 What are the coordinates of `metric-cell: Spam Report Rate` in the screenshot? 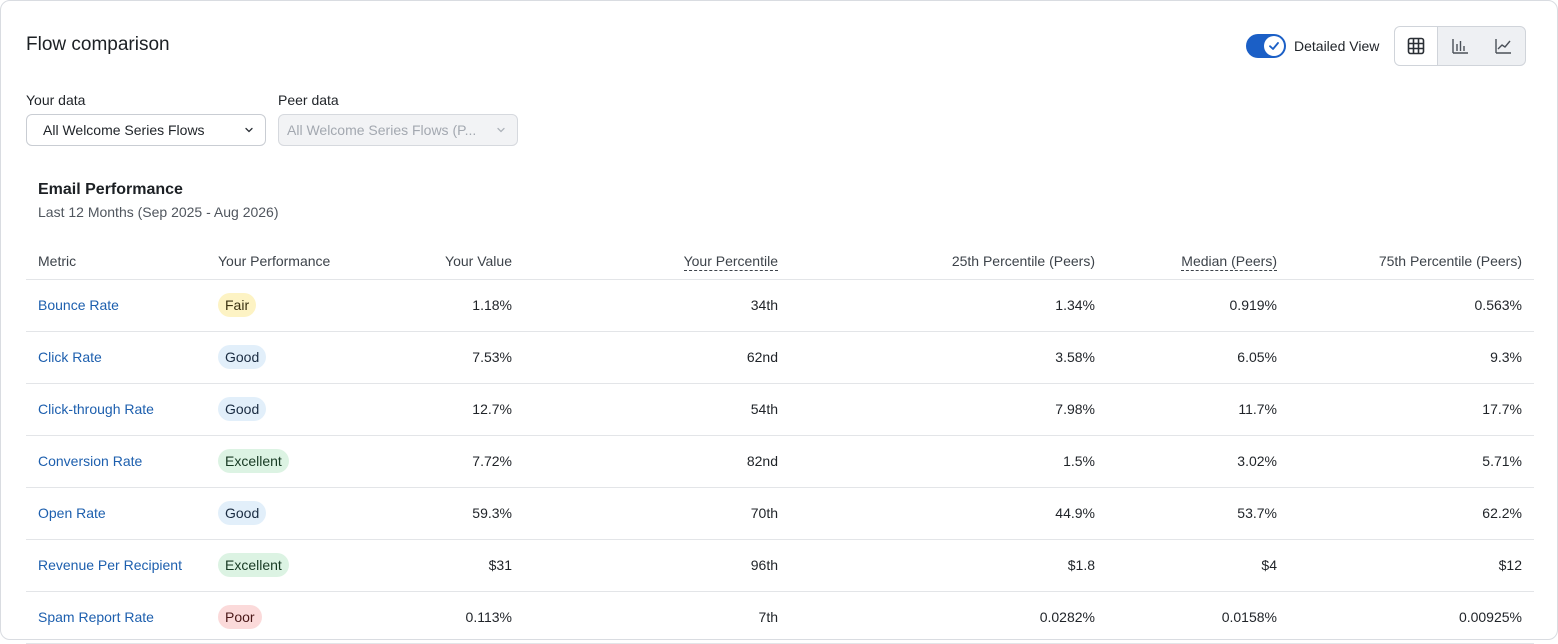 It's located at (116, 617).